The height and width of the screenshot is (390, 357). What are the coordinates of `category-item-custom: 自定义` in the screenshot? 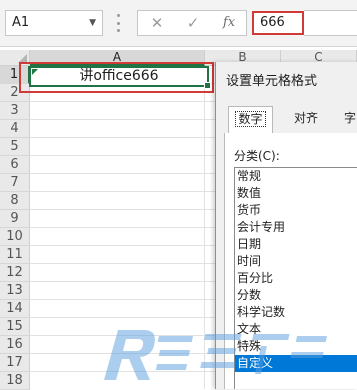 It's located at (296, 363).